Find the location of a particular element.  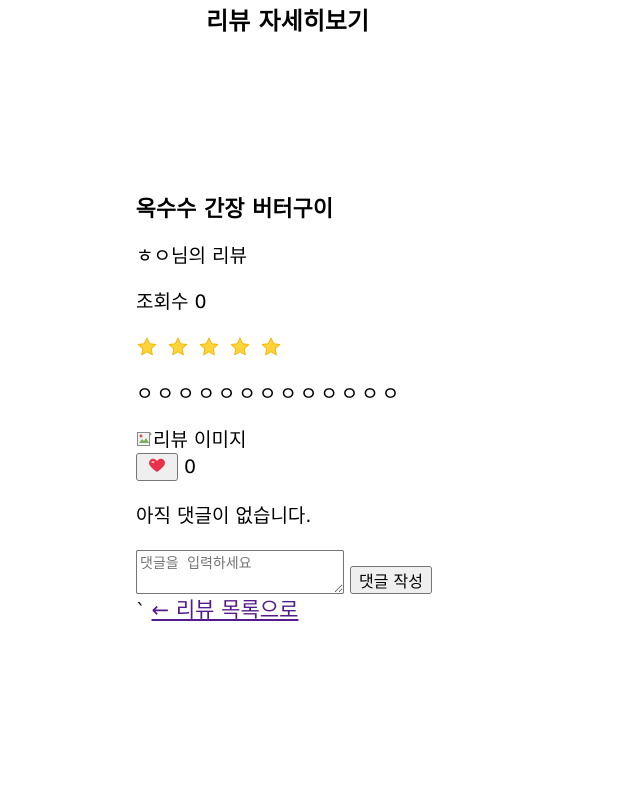

submit-comment-button: 댓글 작성 is located at coordinates (391, 580).